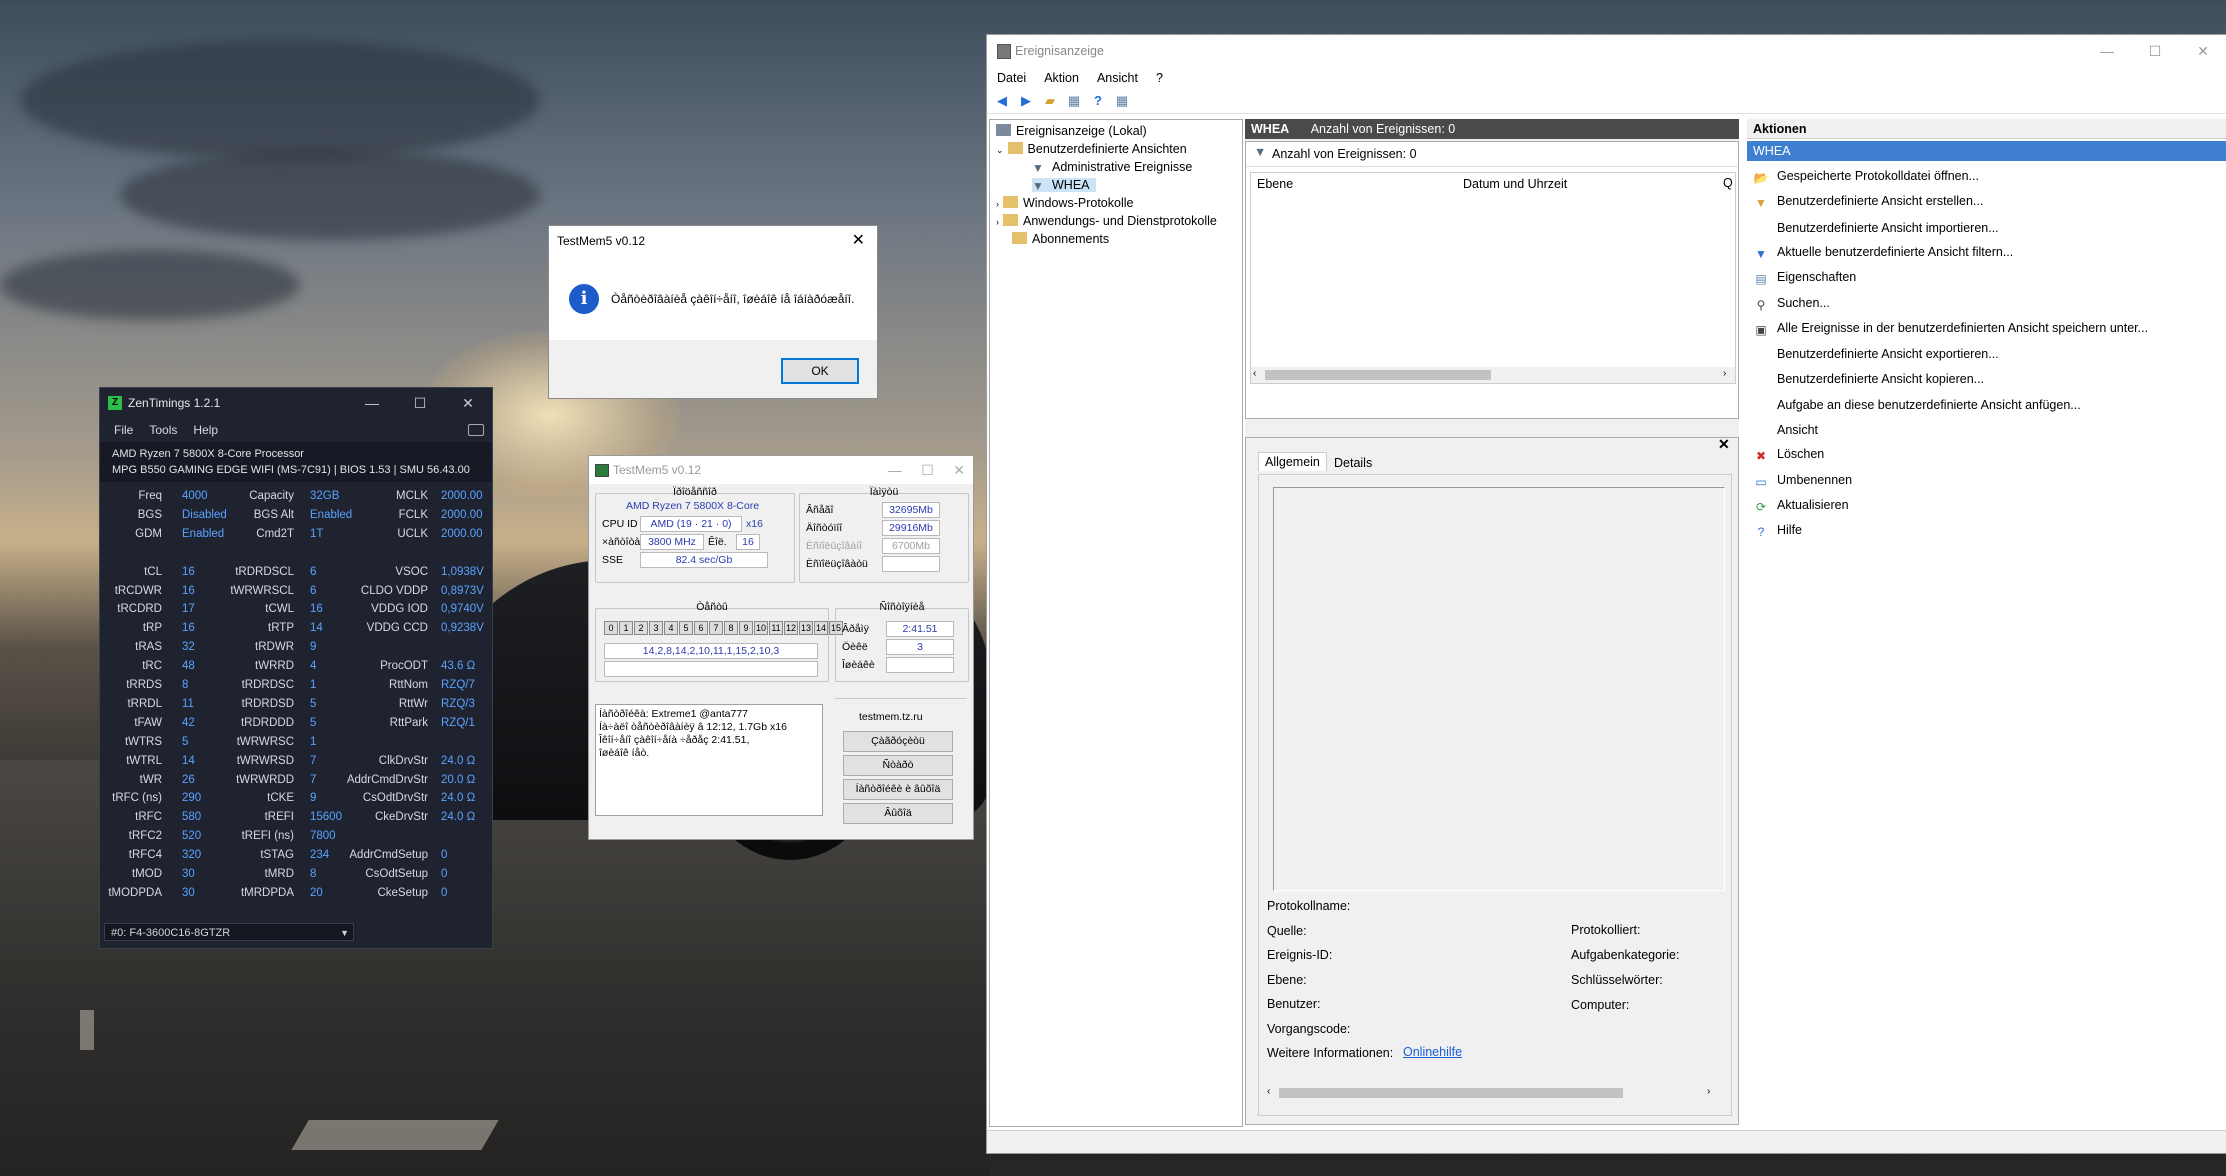  What do you see at coordinates (855, 647) in the screenshot?
I see `cycle-label: Öèêë` at bounding box center [855, 647].